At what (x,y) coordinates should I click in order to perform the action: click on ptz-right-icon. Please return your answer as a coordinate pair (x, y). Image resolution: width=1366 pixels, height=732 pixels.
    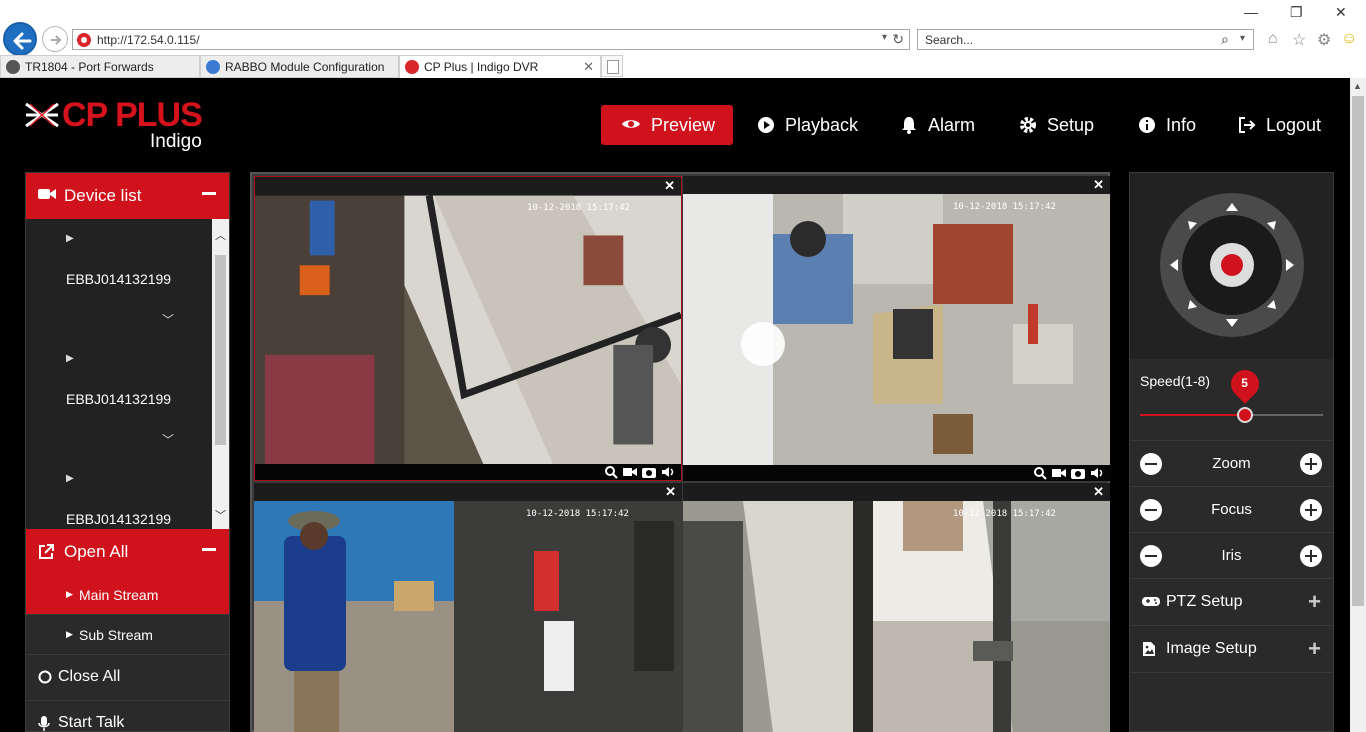
    Looking at the image, I should click on (1290, 265).